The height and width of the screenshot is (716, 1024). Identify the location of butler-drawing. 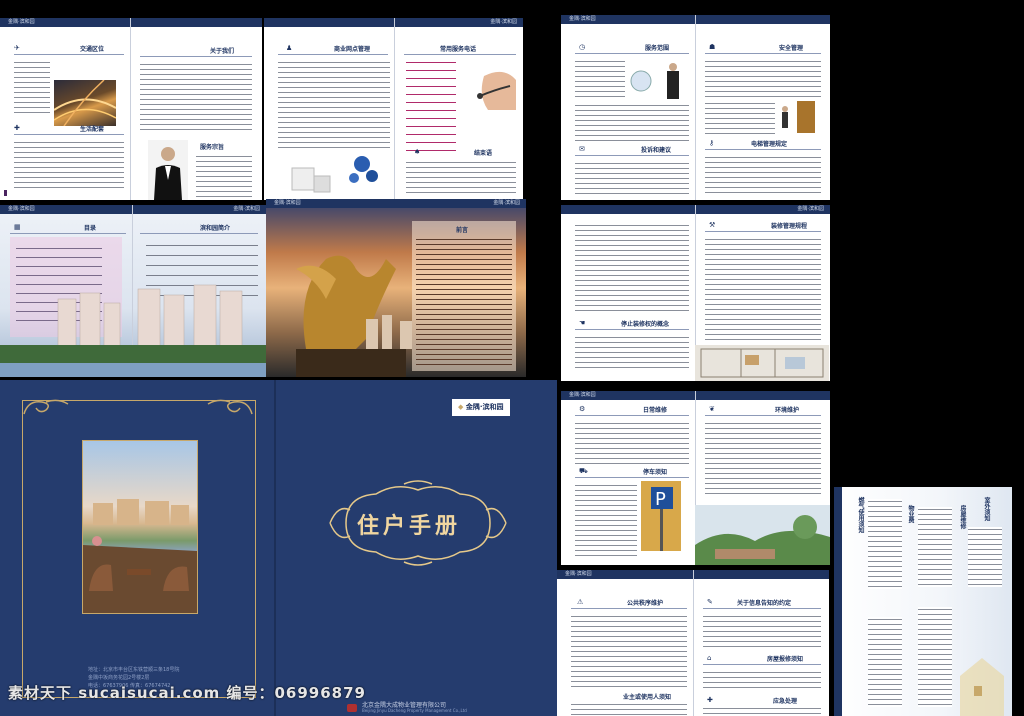
(168, 173).